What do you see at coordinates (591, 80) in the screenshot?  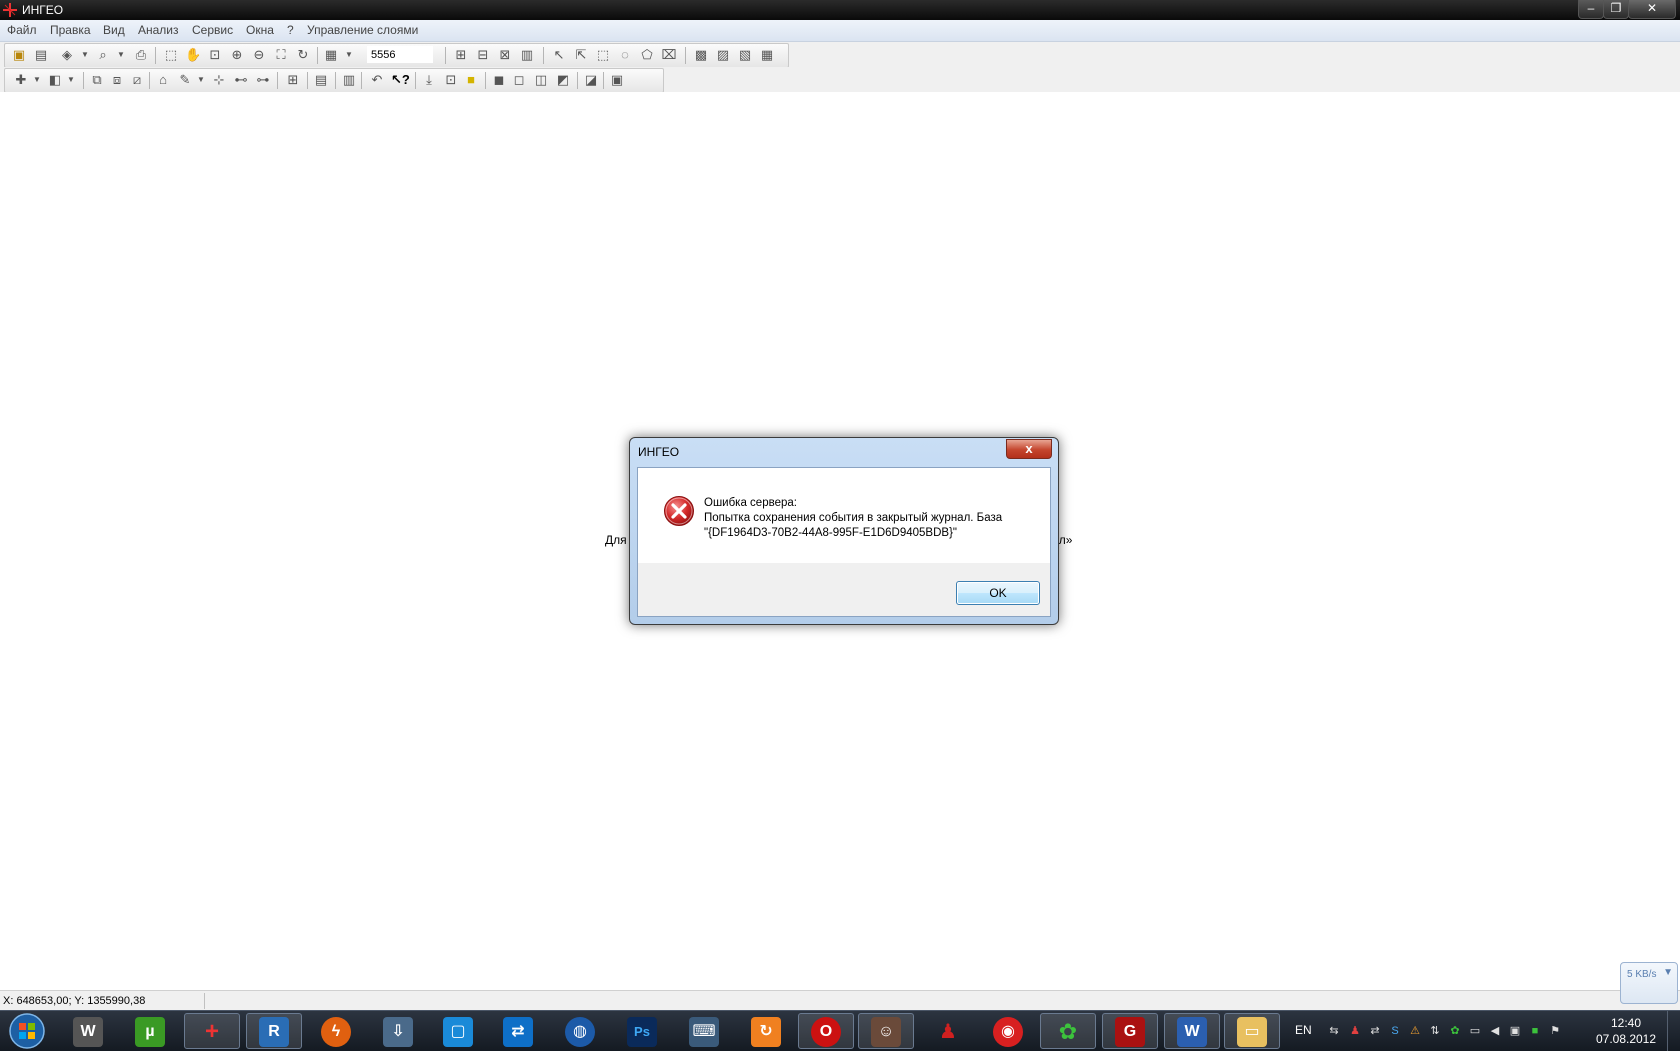 I see `hatch-icon: ◪` at bounding box center [591, 80].